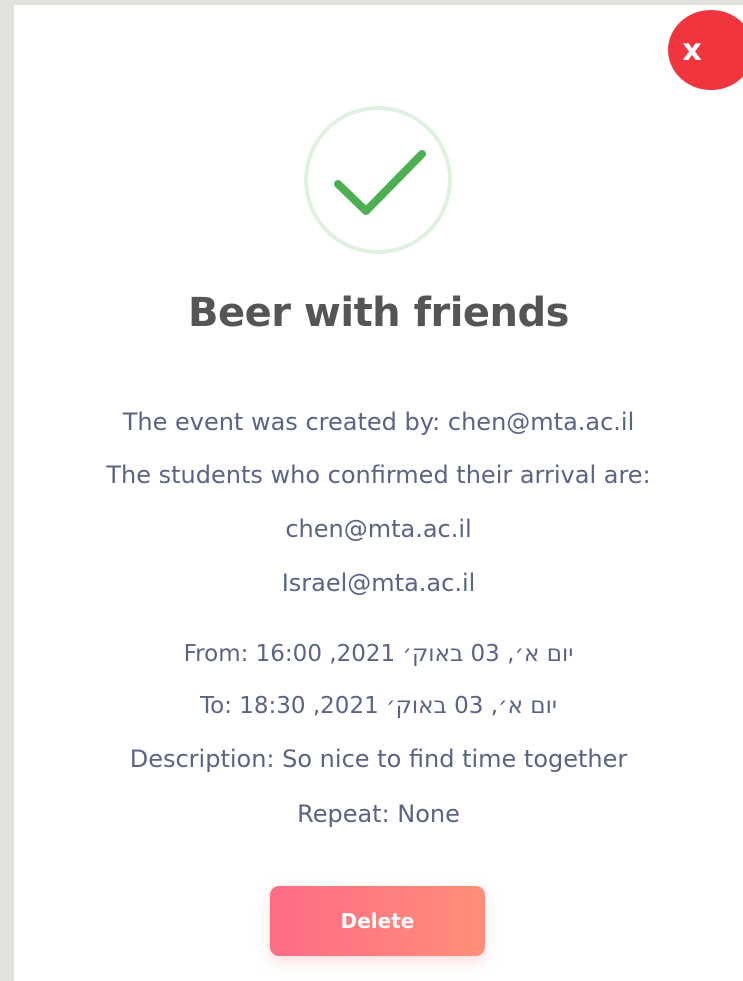  Describe the element at coordinates (378, 654) in the screenshot. I see `event-from-time: From: 16:00 ,2021 יום א׳, 03 באוק׳` at that location.